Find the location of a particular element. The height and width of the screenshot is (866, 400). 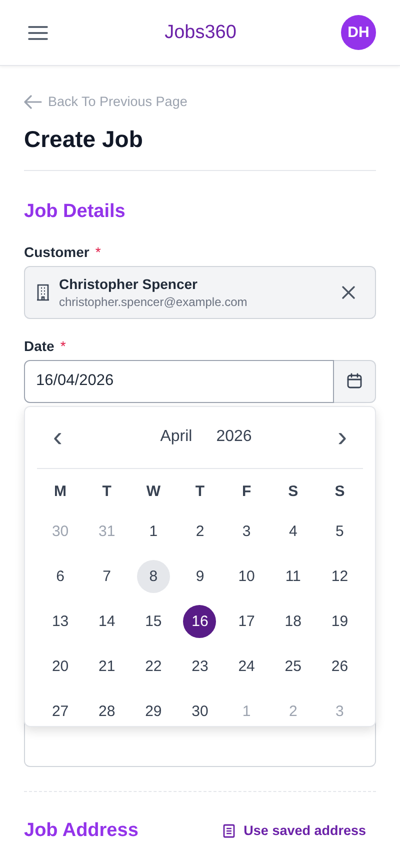

menu-icon is located at coordinates (38, 33).